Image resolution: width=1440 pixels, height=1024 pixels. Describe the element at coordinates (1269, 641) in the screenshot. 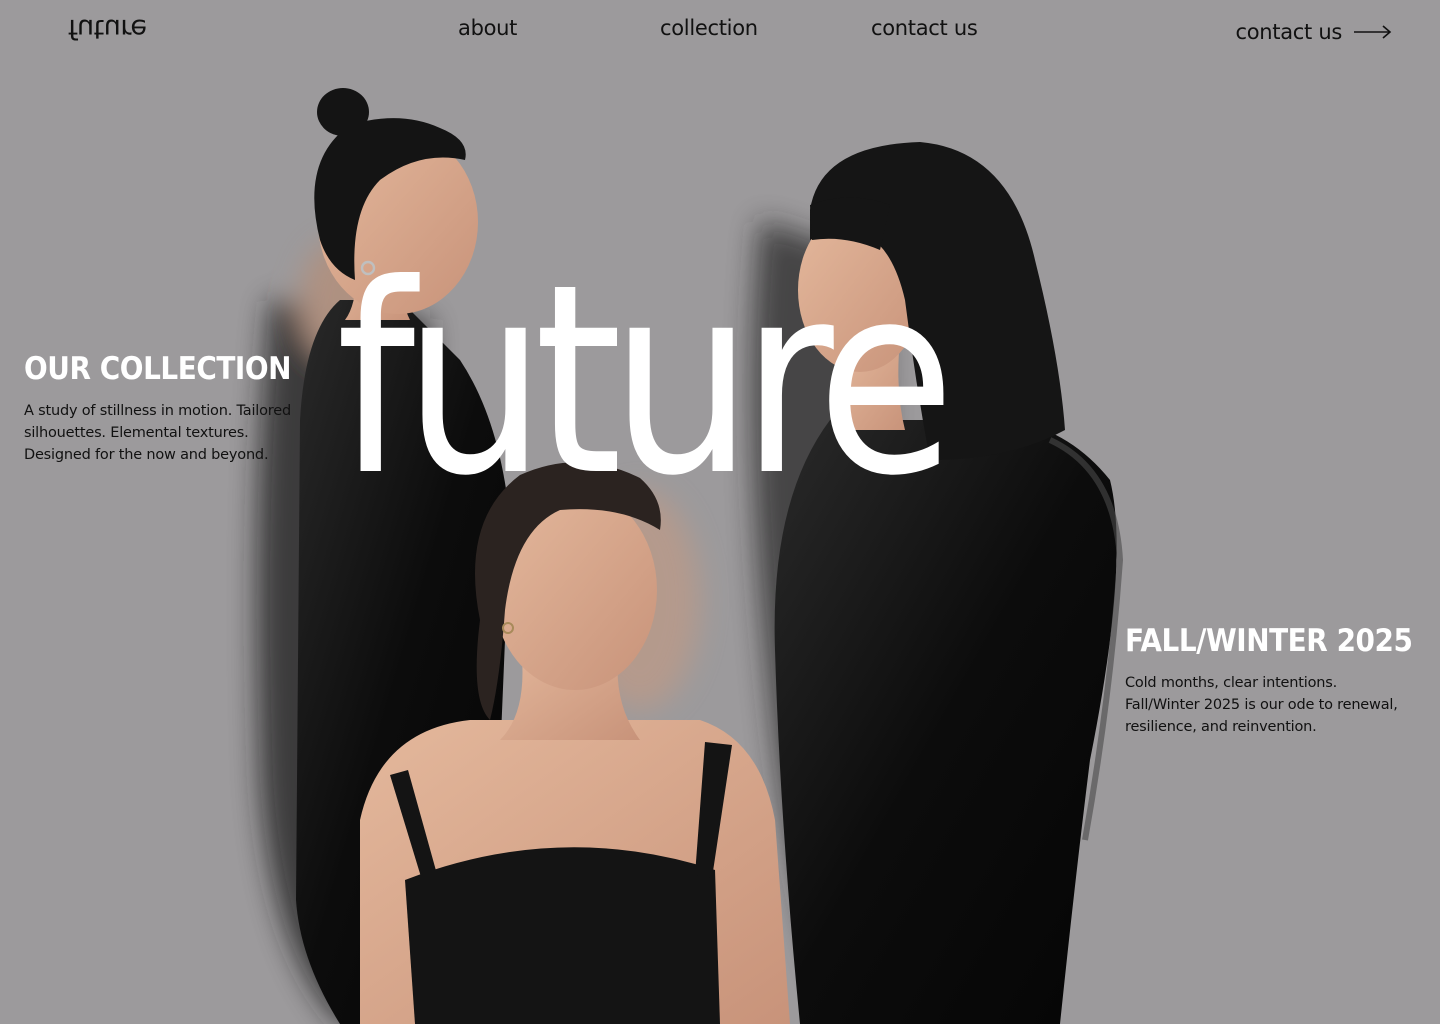

I see `season-title: FALL/WINTER 2025` at that location.